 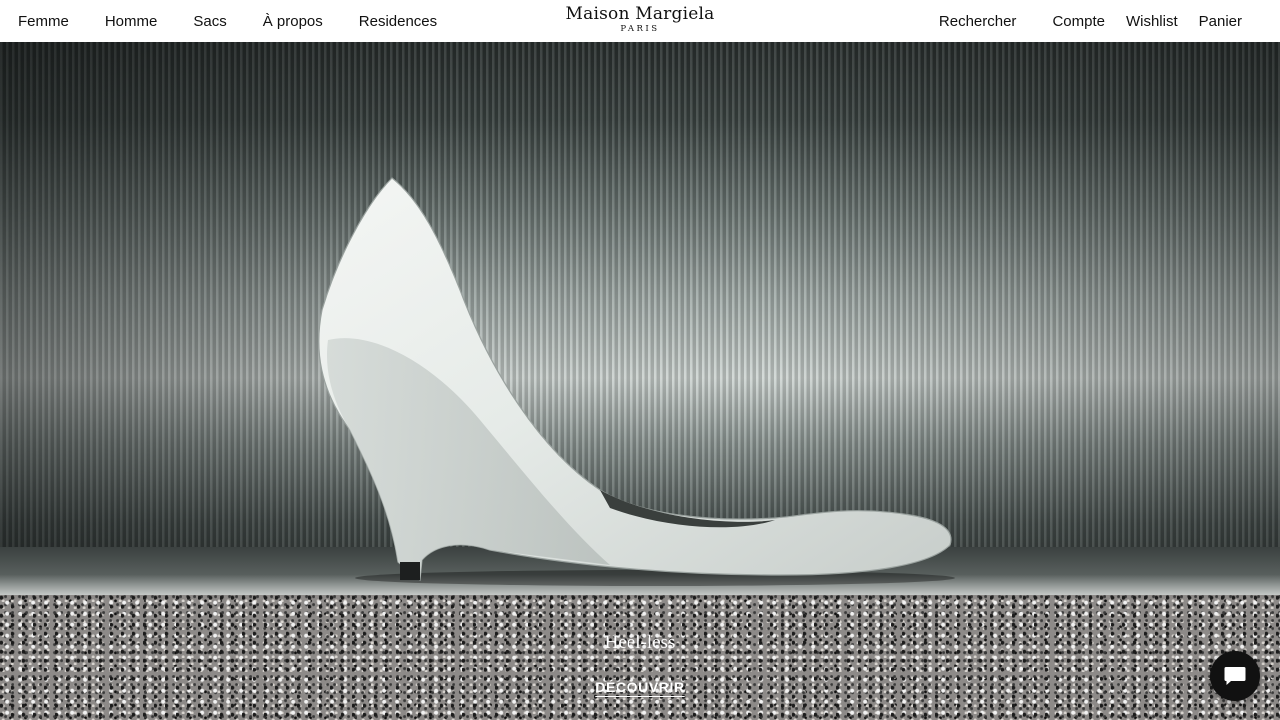 I want to click on nav-link-sacs: Sacs, so click(x=209, y=21).